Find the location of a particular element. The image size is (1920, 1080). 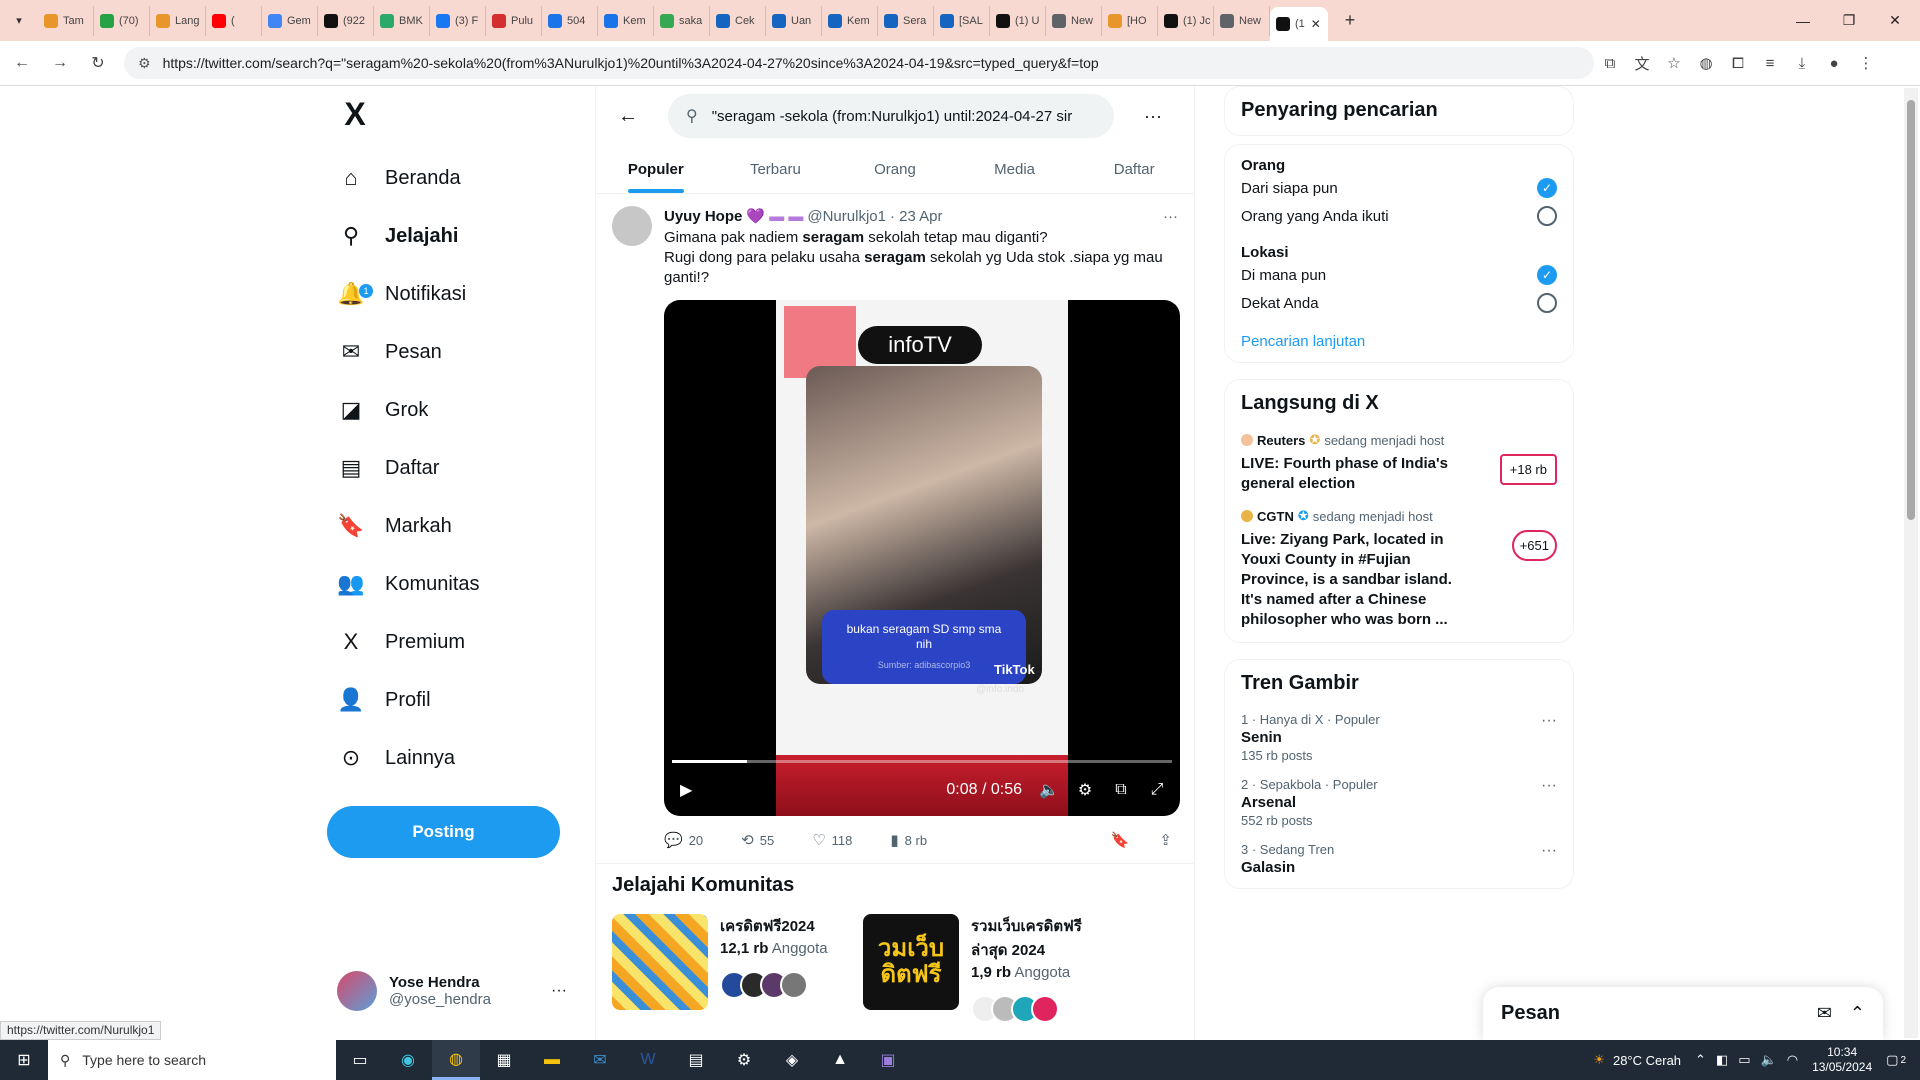

sidebar-item-beranda: ⌂ Beranda is located at coordinates (398, 178).